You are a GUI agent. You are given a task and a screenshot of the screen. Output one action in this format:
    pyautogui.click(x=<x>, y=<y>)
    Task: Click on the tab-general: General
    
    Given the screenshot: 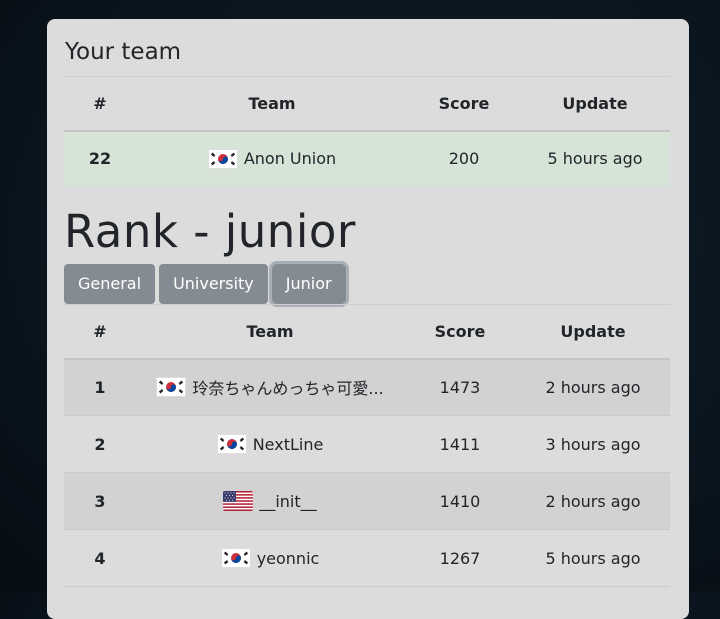 What is the action you would take?
    pyautogui.click(x=110, y=284)
    